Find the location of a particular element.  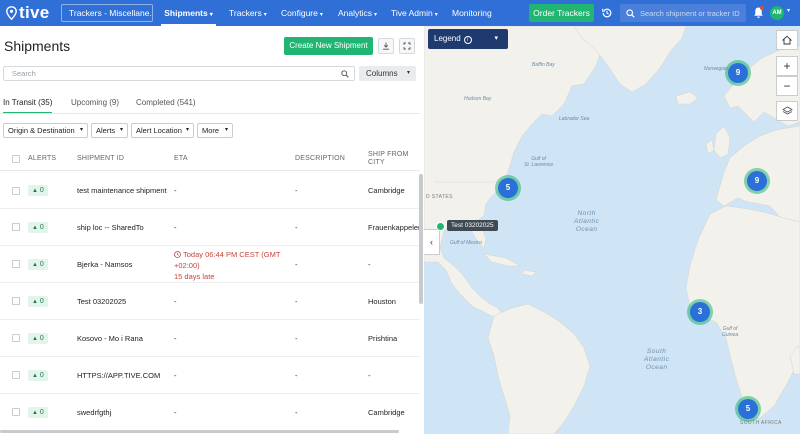

horizontal-scrollbar is located at coordinates (199, 431).